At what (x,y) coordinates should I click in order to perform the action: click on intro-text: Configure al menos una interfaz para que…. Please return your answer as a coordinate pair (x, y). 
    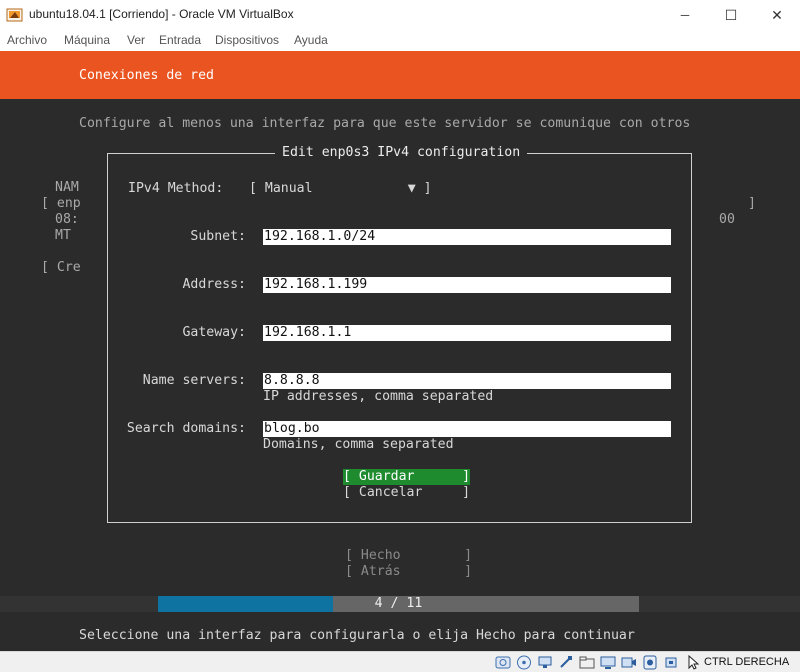
    Looking at the image, I should click on (385, 123).